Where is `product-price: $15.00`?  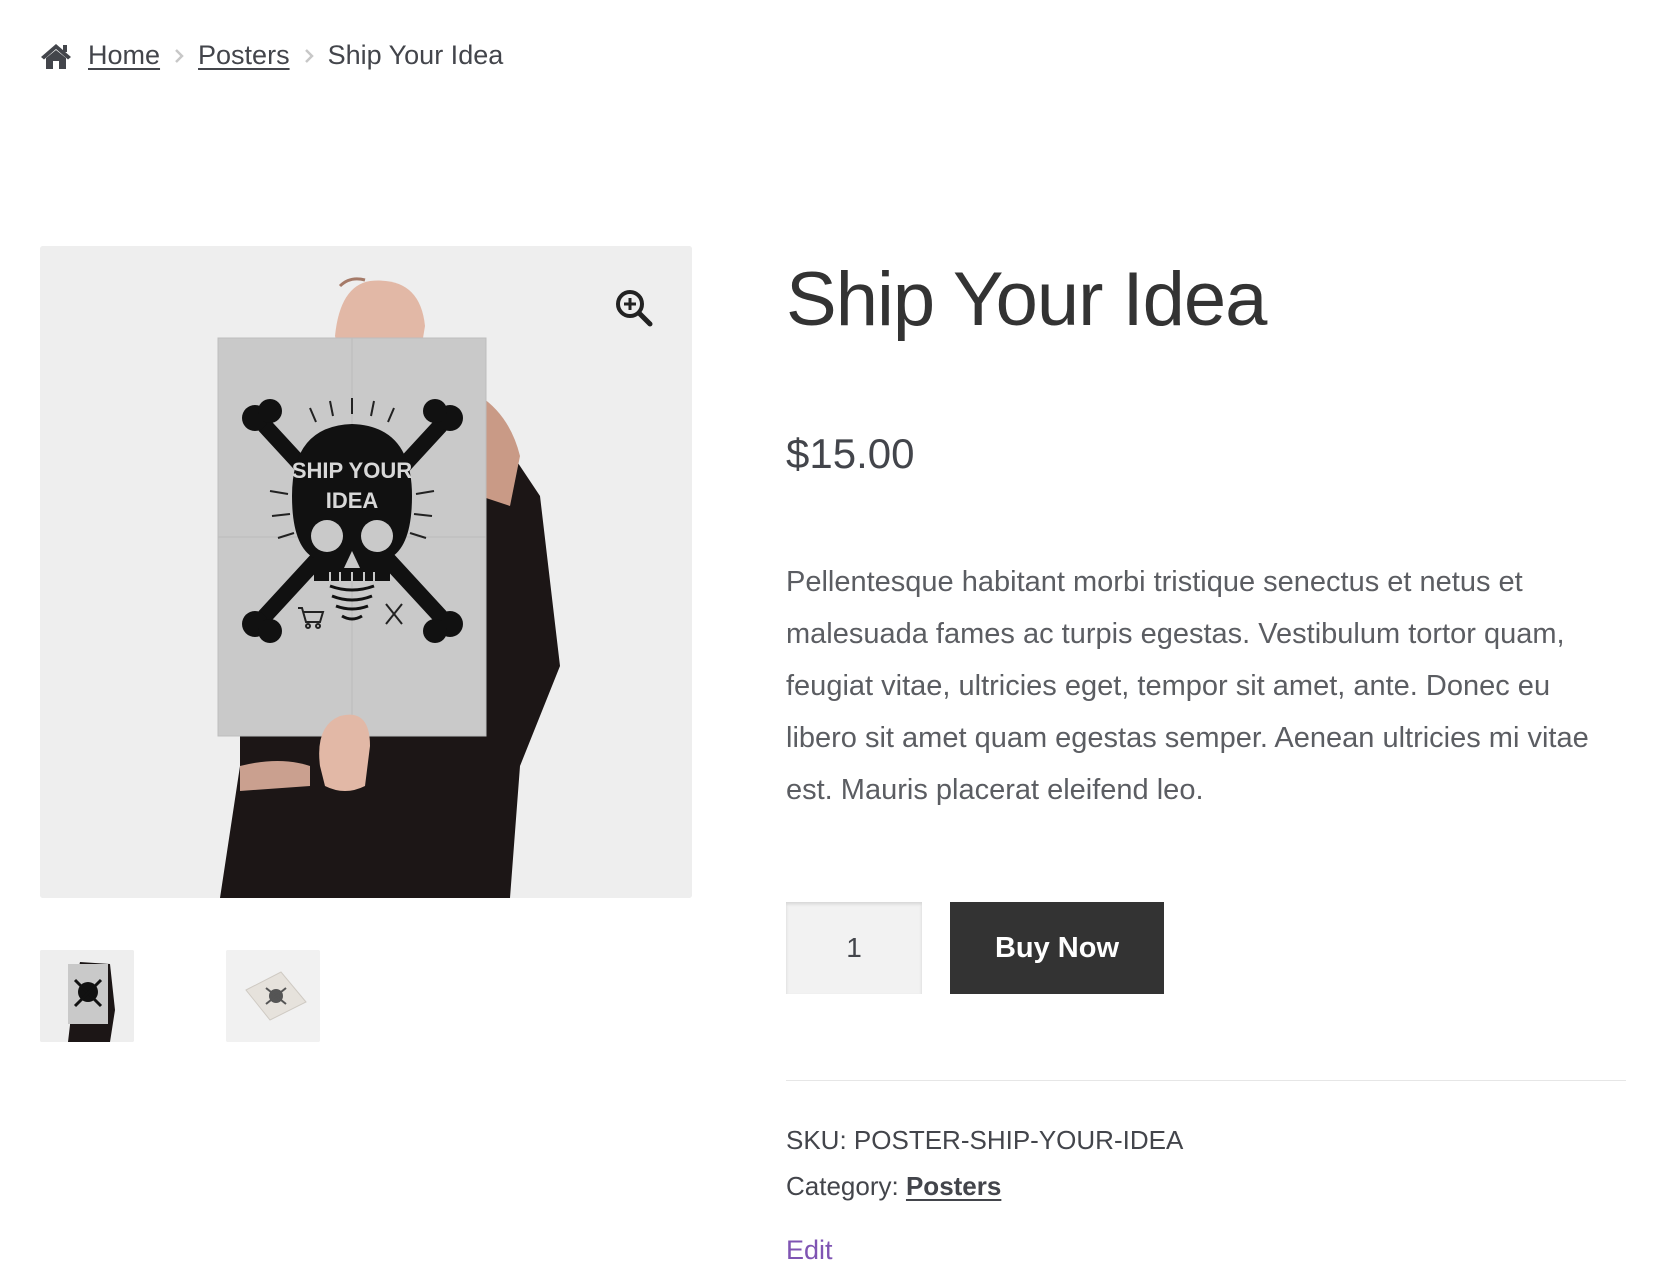 product-price: $15.00 is located at coordinates (850, 453).